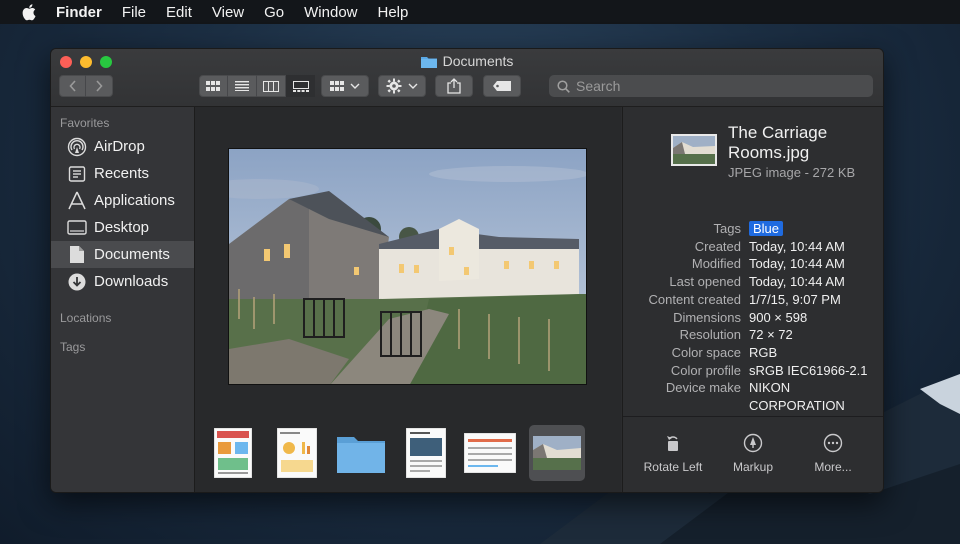 The image size is (960, 544). Describe the element at coordinates (330, 12) in the screenshot. I see `menu-window: Window` at that location.